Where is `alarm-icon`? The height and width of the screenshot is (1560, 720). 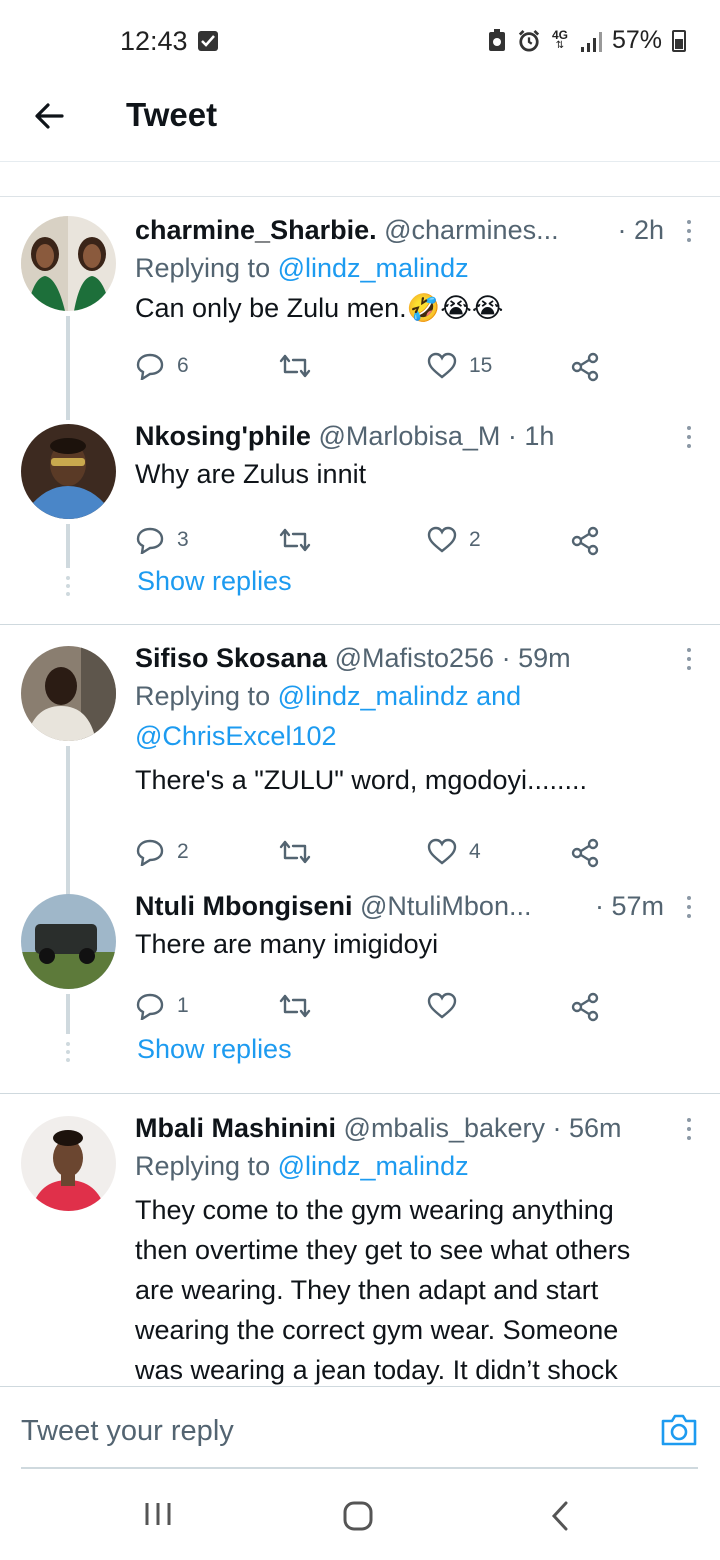
alarm-icon is located at coordinates (529, 40).